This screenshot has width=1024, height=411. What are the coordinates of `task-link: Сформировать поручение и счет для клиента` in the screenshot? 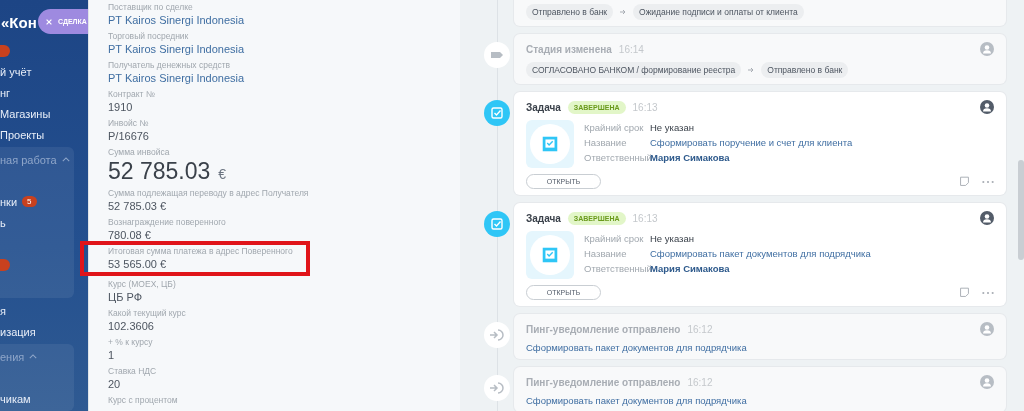 It's located at (751, 143).